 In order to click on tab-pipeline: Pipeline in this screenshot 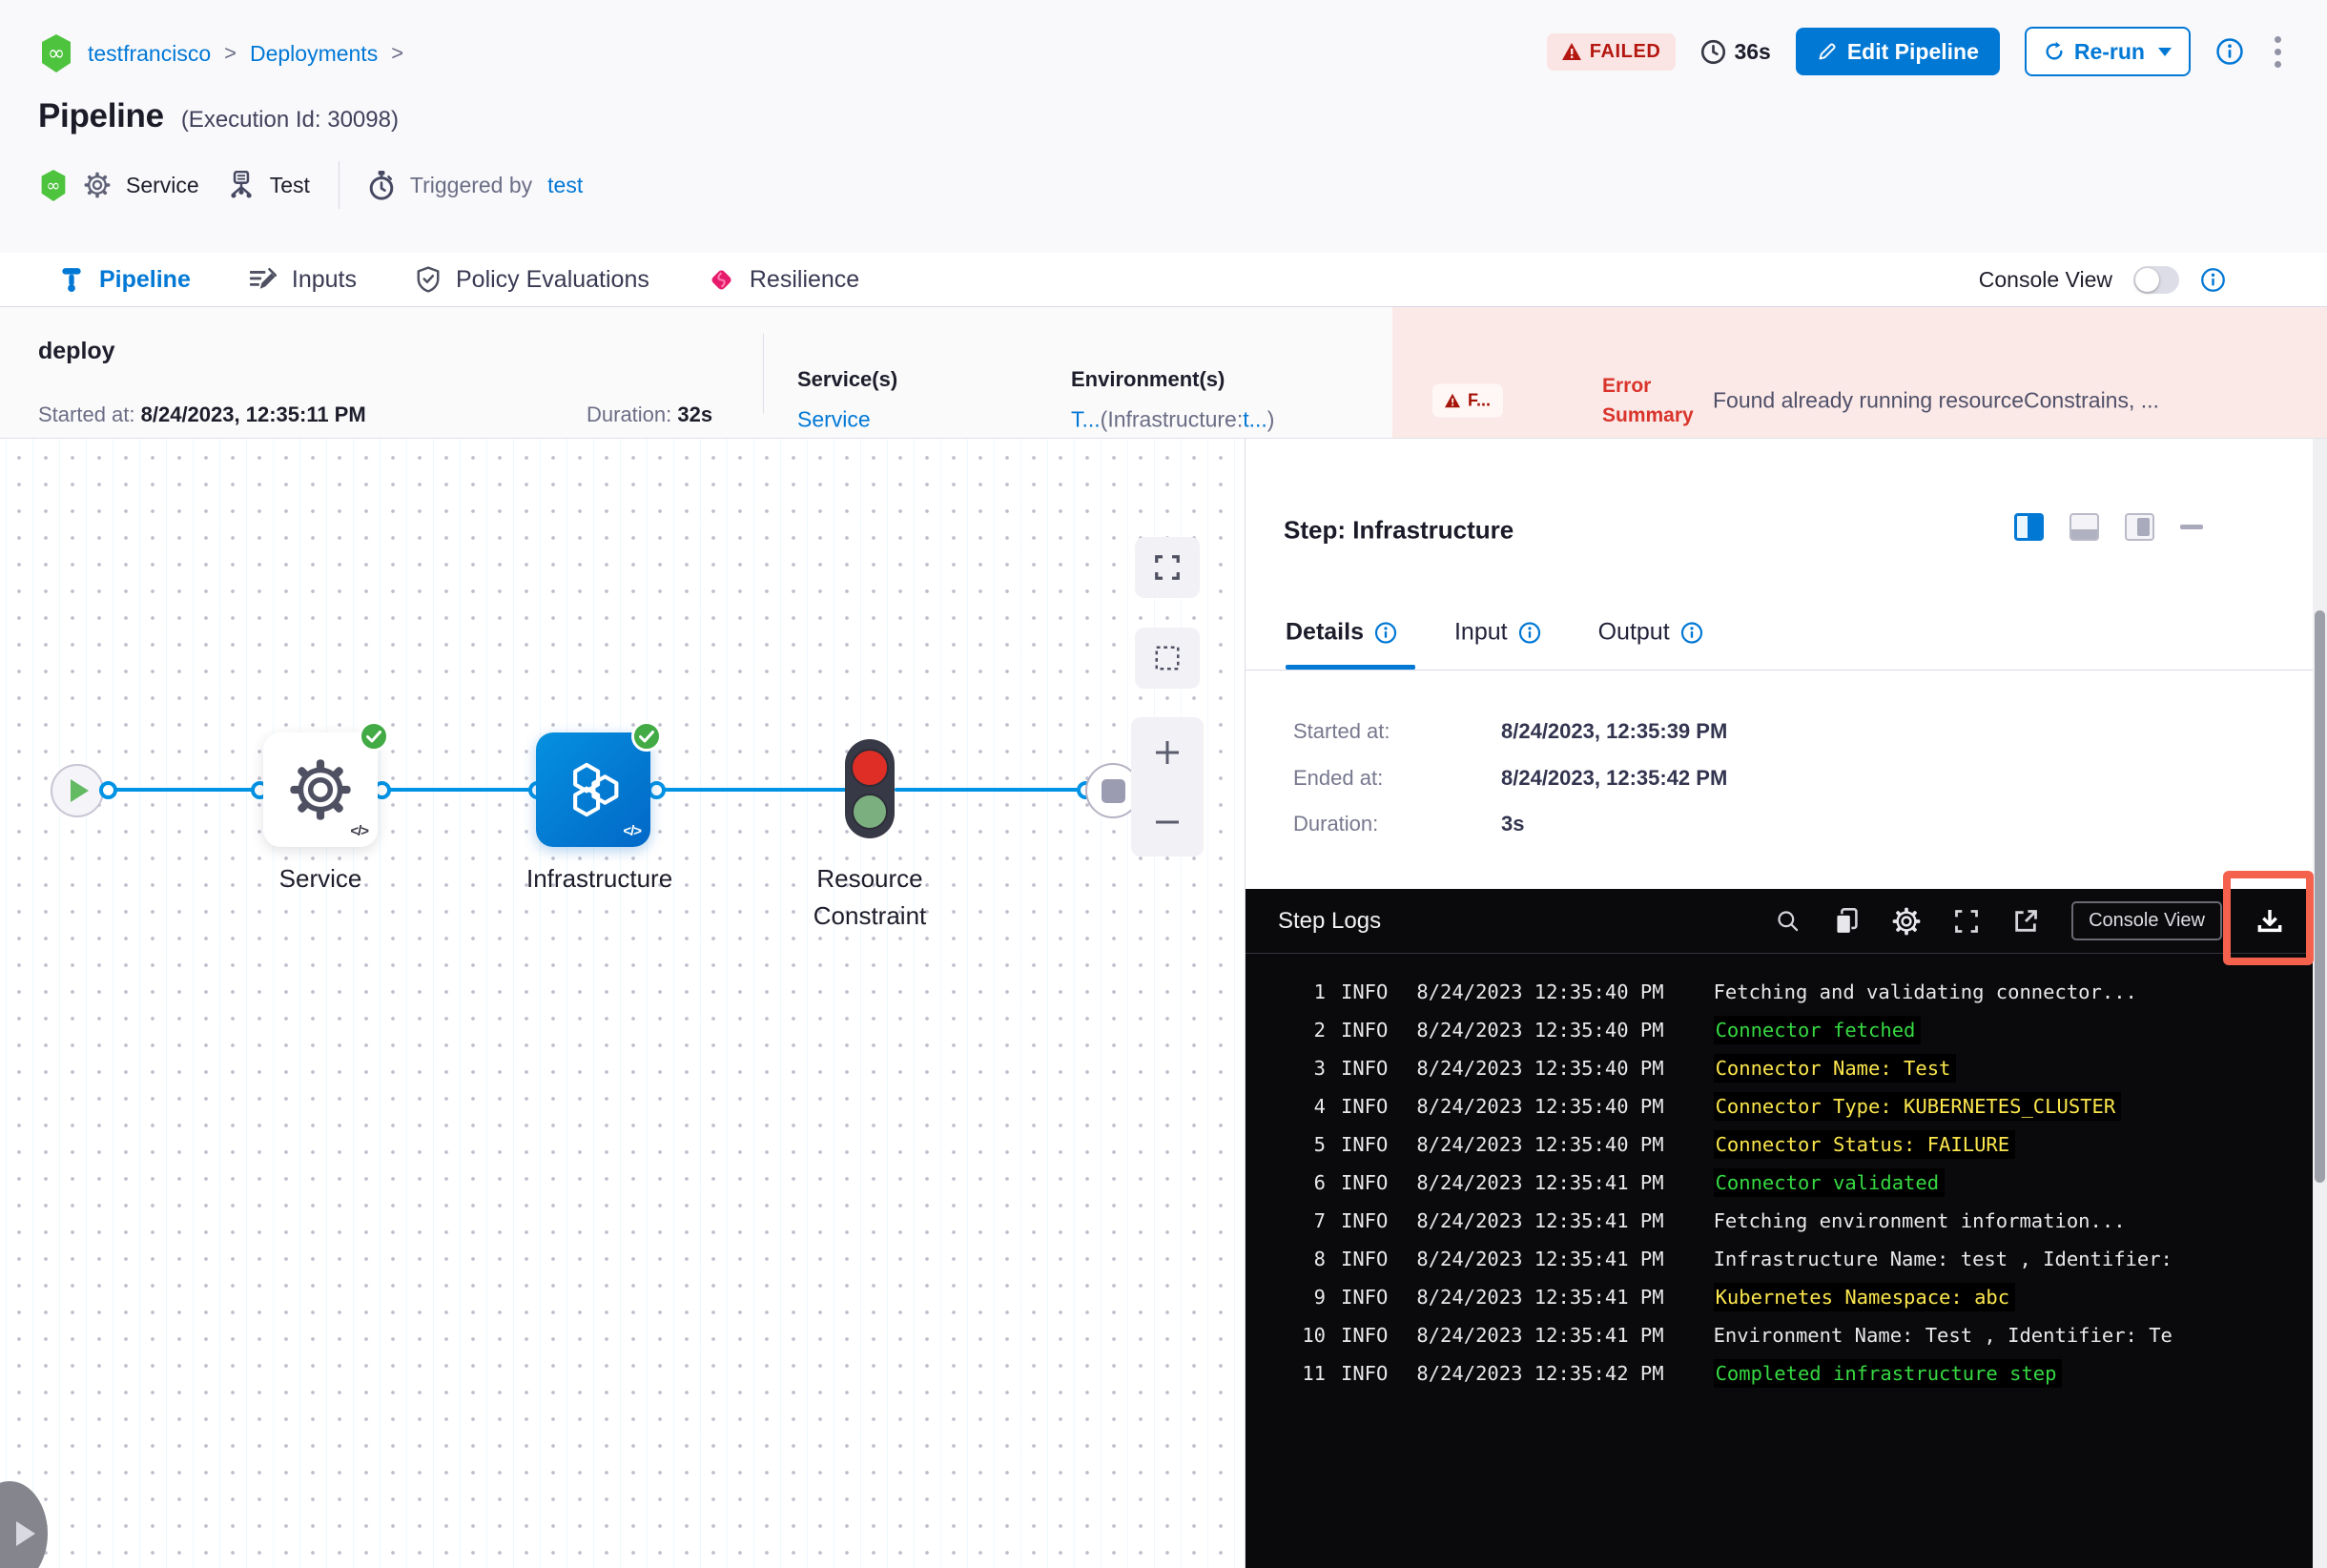, I will do `click(125, 280)`.